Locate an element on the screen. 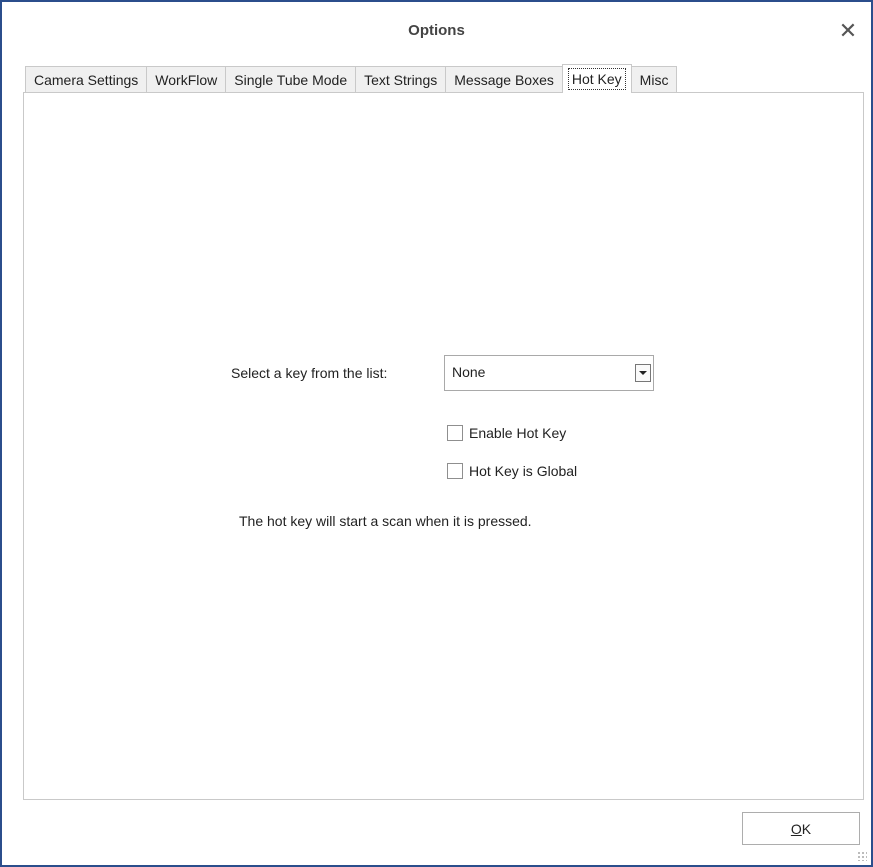 This screenshot has height=867, width=873. tab-workflow: WorkFlow is located at coordinates (186, 79).